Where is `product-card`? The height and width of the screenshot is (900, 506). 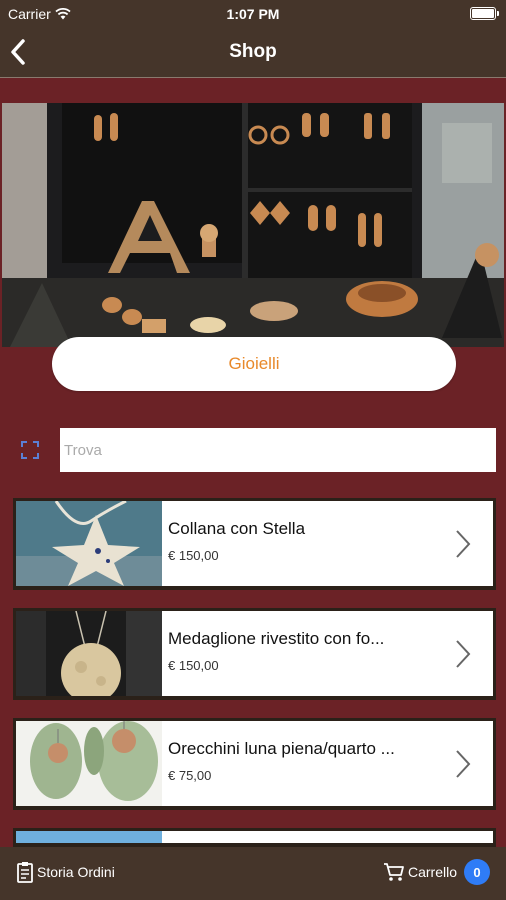
product-card is located at coordinates (254, 837).